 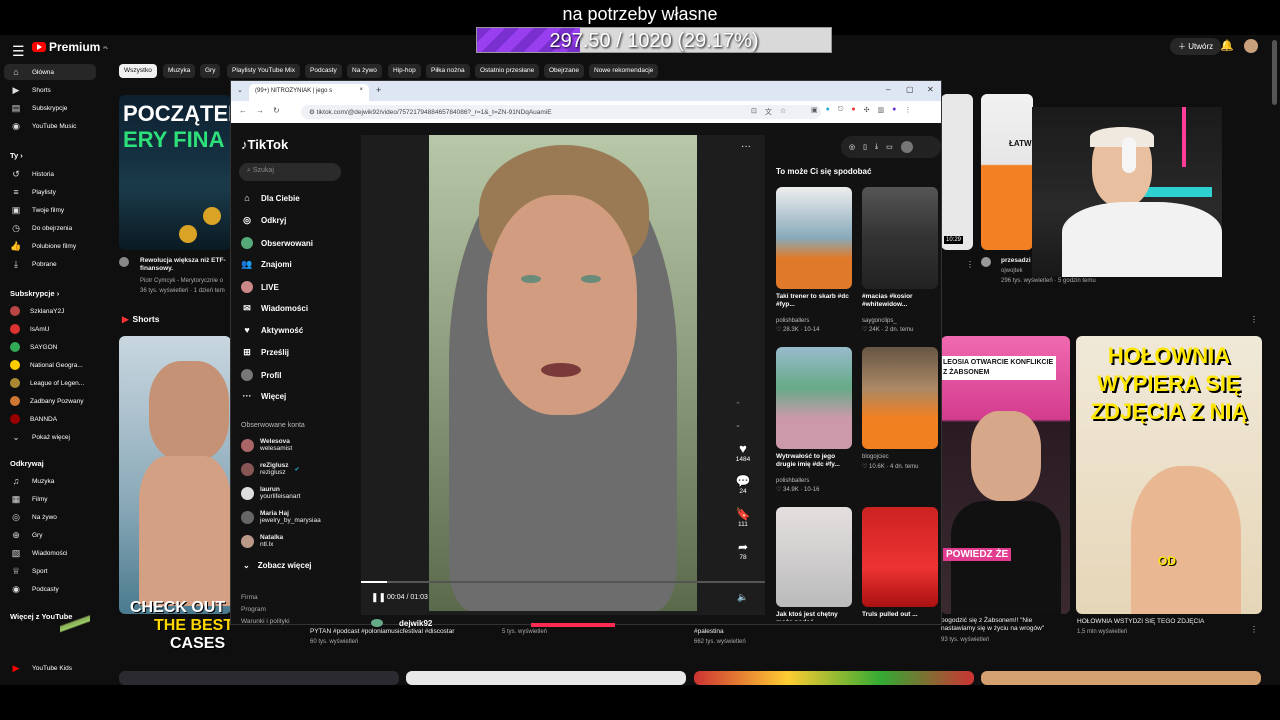 What do you see at coordinates (53, 517) in the screenshot?
I see `sidebar-explore-live: ◎ Na żywo` at bounding box center [53, 517].